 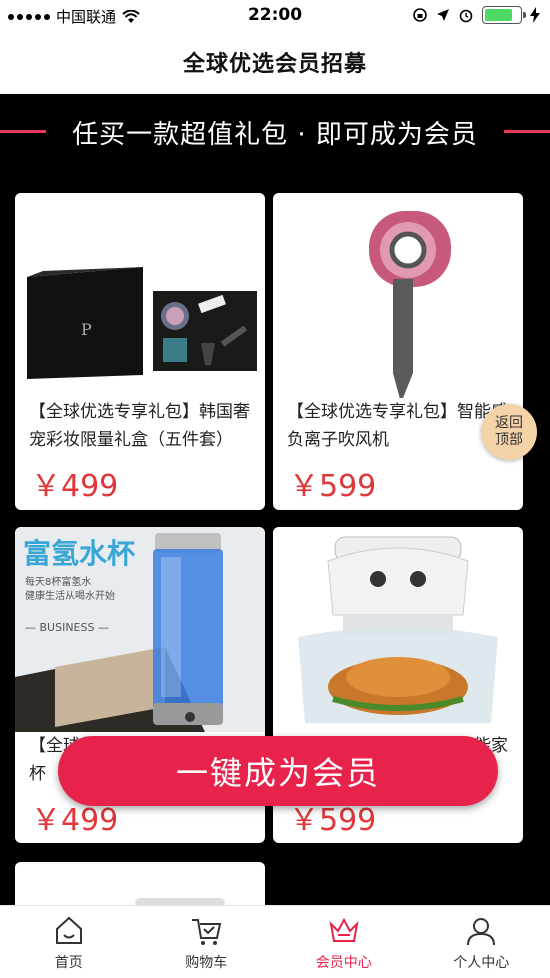 I want to click on tab-home: 首页, so click(x=69, y=942).